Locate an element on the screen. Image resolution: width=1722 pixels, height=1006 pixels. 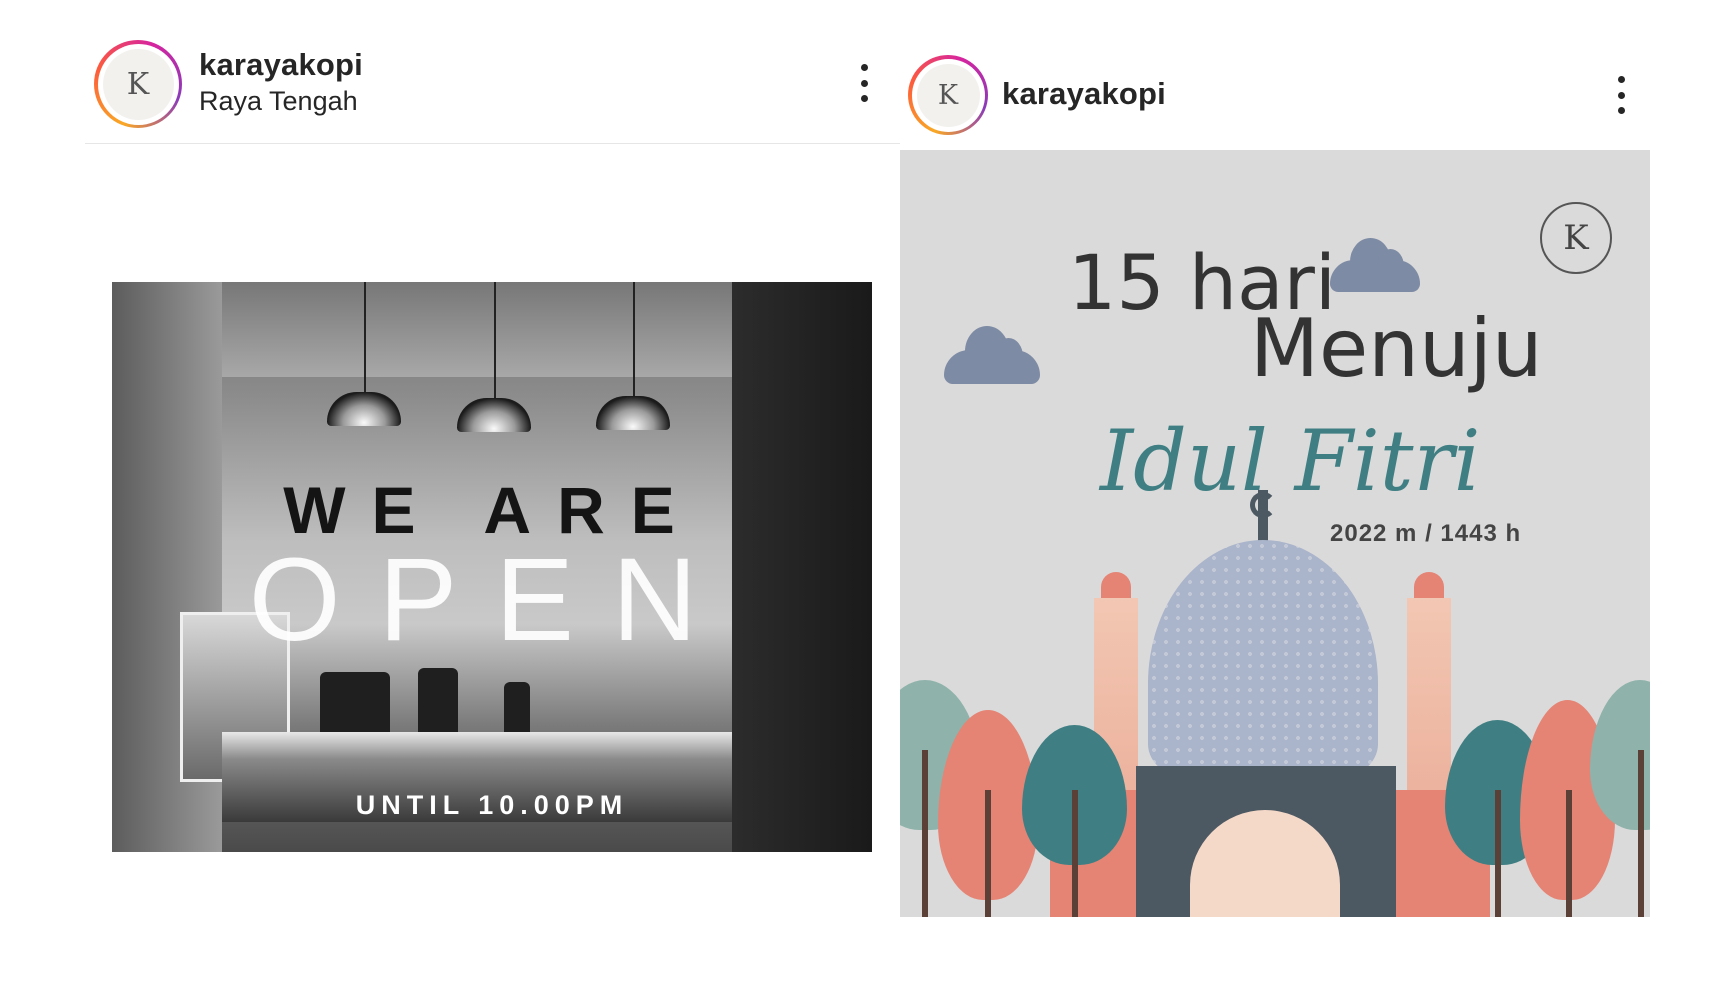
headline-idul-fitri: Idul Fitri is located at coordinates (1290, 461).